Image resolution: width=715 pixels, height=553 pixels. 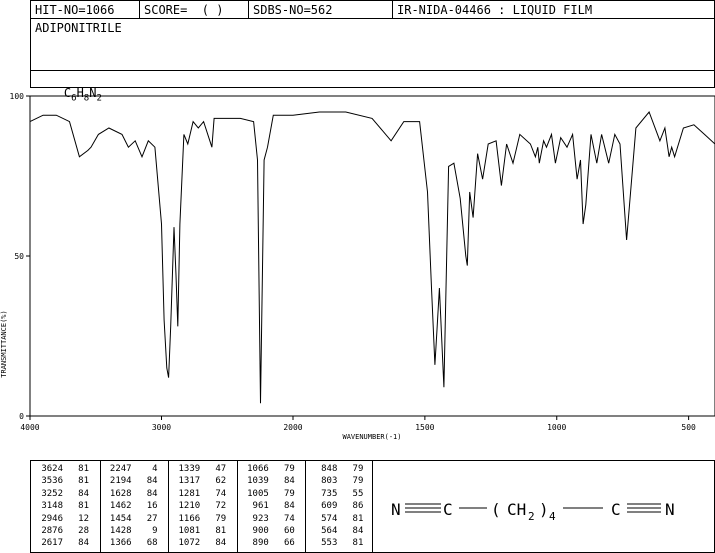 I want to click on peak-transmittance: 55, so click(x=358, y=493).